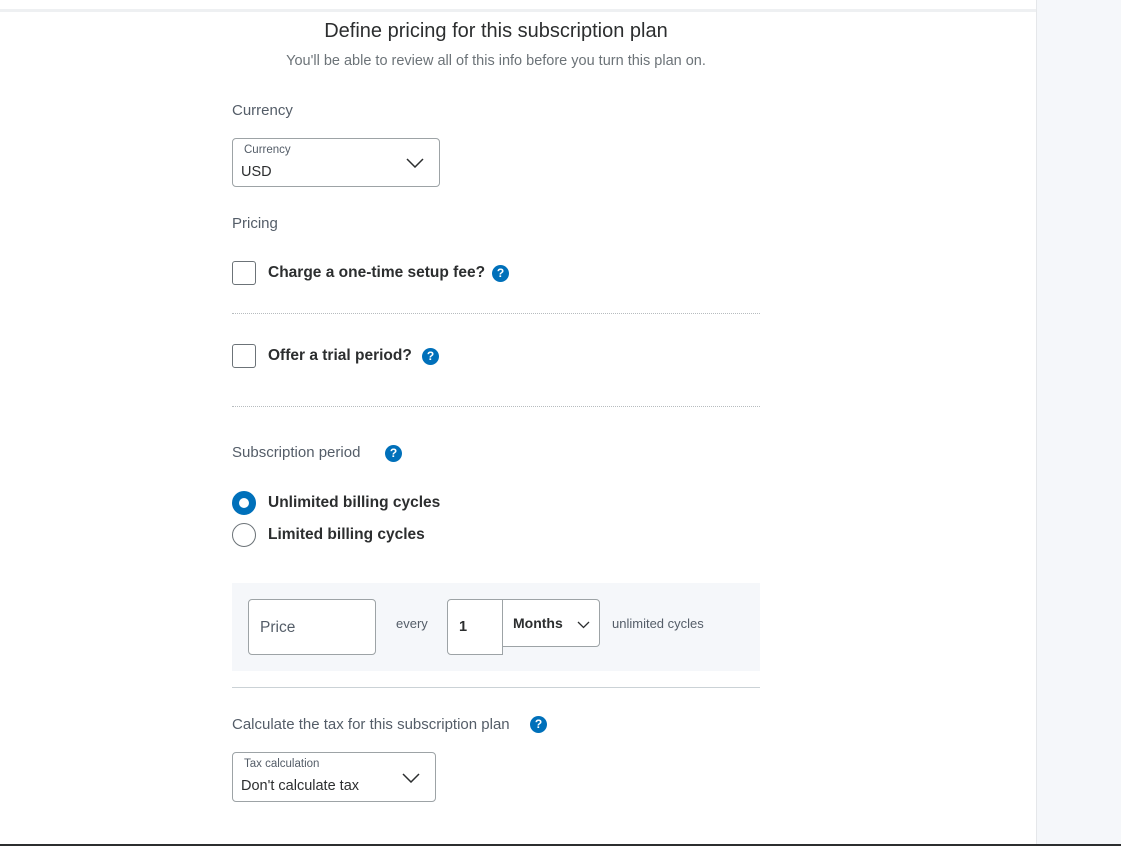 This screenshot has height=846, width=1121. Describe the element at coordinates (300, 786) in the screenshot. I see `tax-value: Don't calculate tax` at that location.